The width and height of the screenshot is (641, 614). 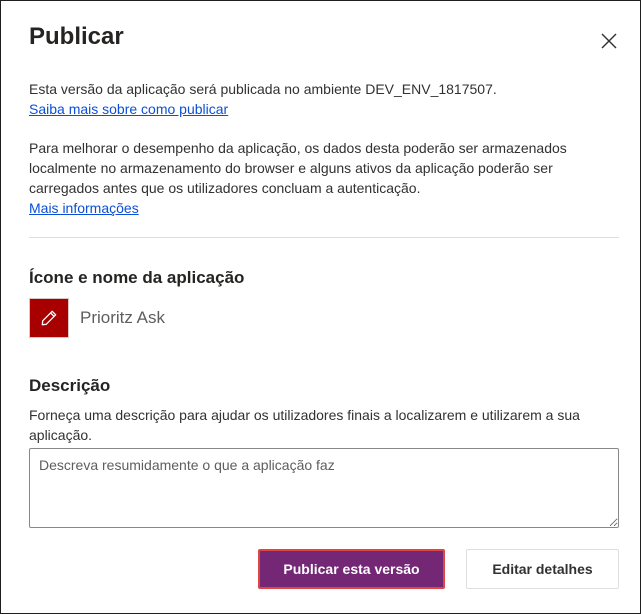 What do you see at coordinates (137, 277) in the screenshot?
I see `app-icon-name-heading: Ícone e nome da aplicação` at bounding box center [137, 277].